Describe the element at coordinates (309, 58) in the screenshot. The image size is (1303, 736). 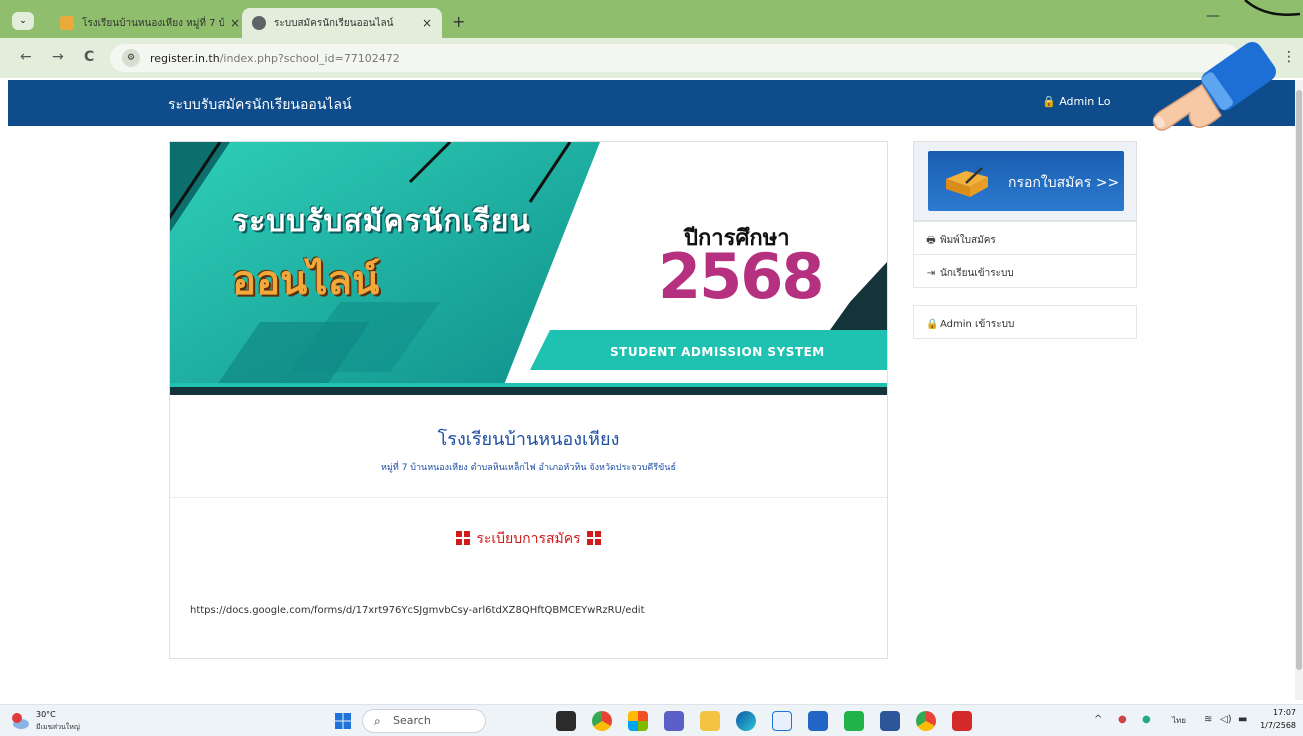
I see `url-path: /index.php?school_id=77102472` at that location.